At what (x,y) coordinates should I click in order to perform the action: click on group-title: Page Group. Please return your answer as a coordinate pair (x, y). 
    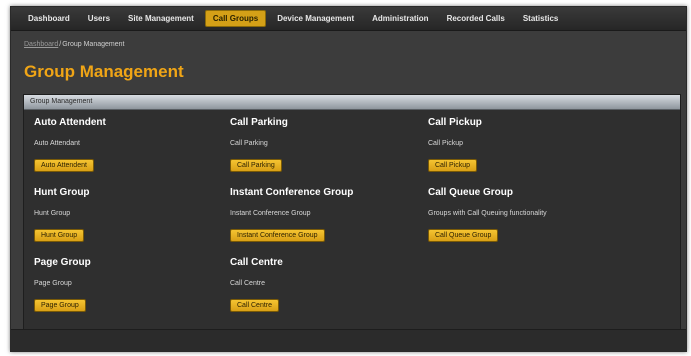
    Looking at the image, I should click on (62, 262).